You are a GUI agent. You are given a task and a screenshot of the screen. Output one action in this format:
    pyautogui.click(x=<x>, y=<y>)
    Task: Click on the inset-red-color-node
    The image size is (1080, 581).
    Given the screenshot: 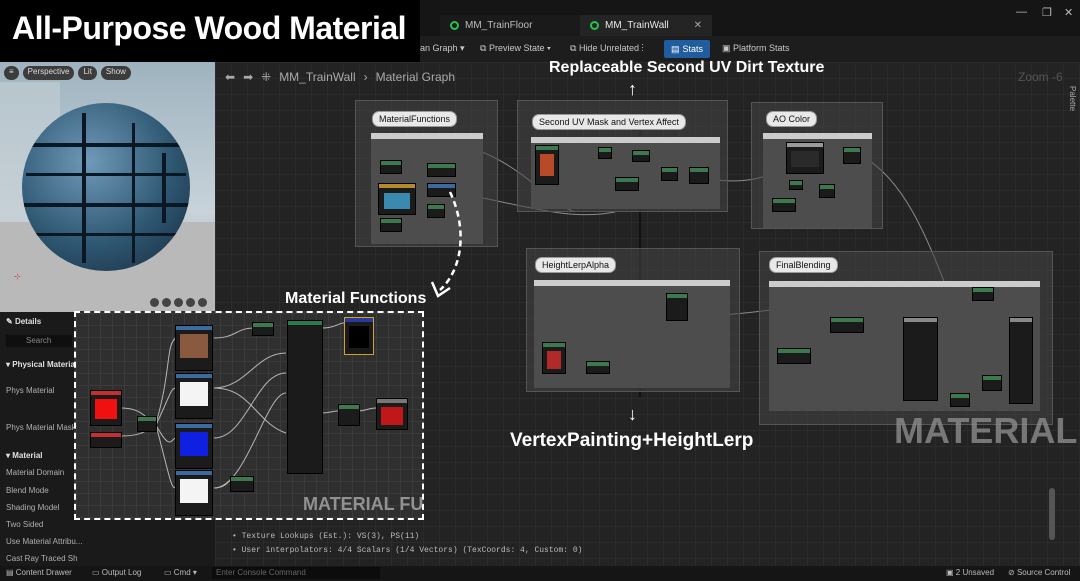 What is the action you would take?
    pyautogui.click(x=106, y=408)
    